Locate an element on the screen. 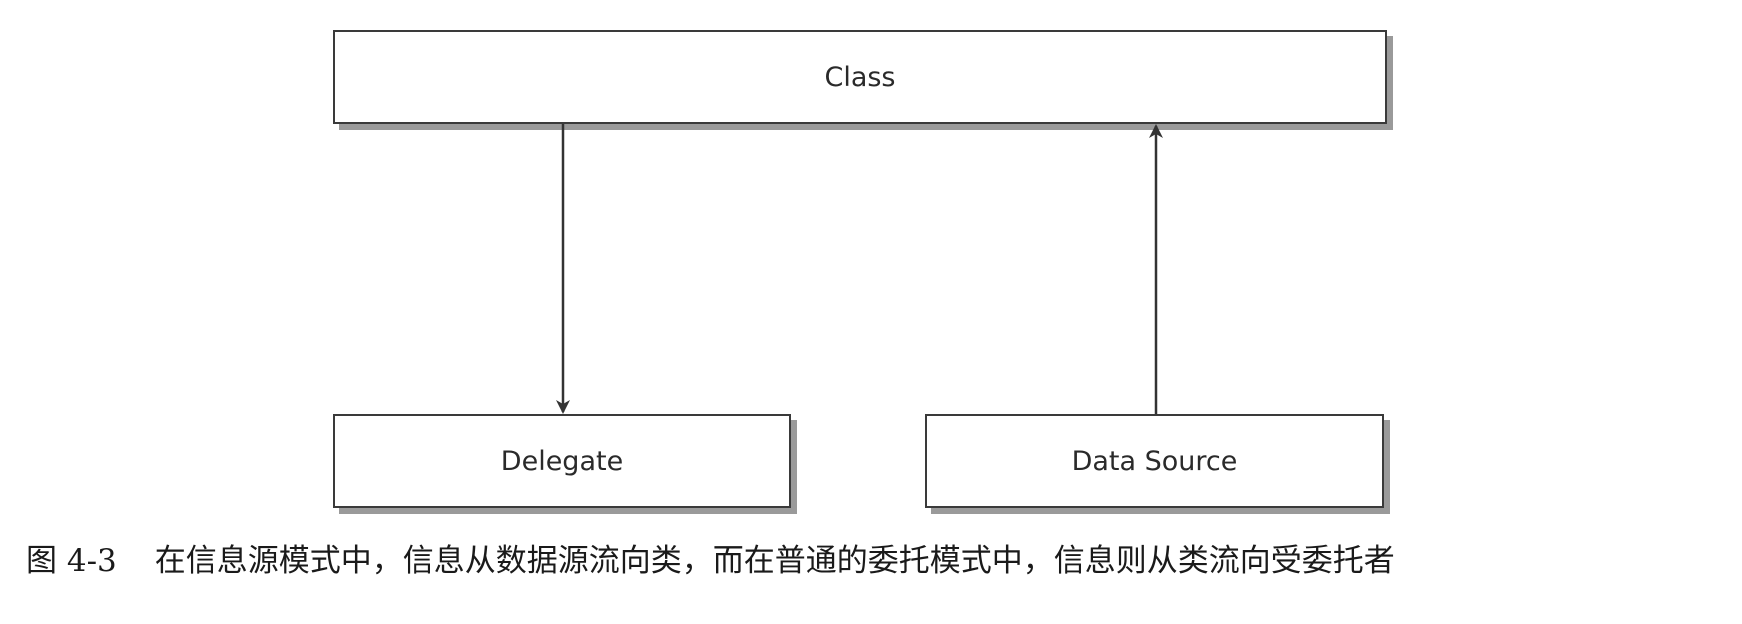  class-node: Class is located at coordinates (860, 77).